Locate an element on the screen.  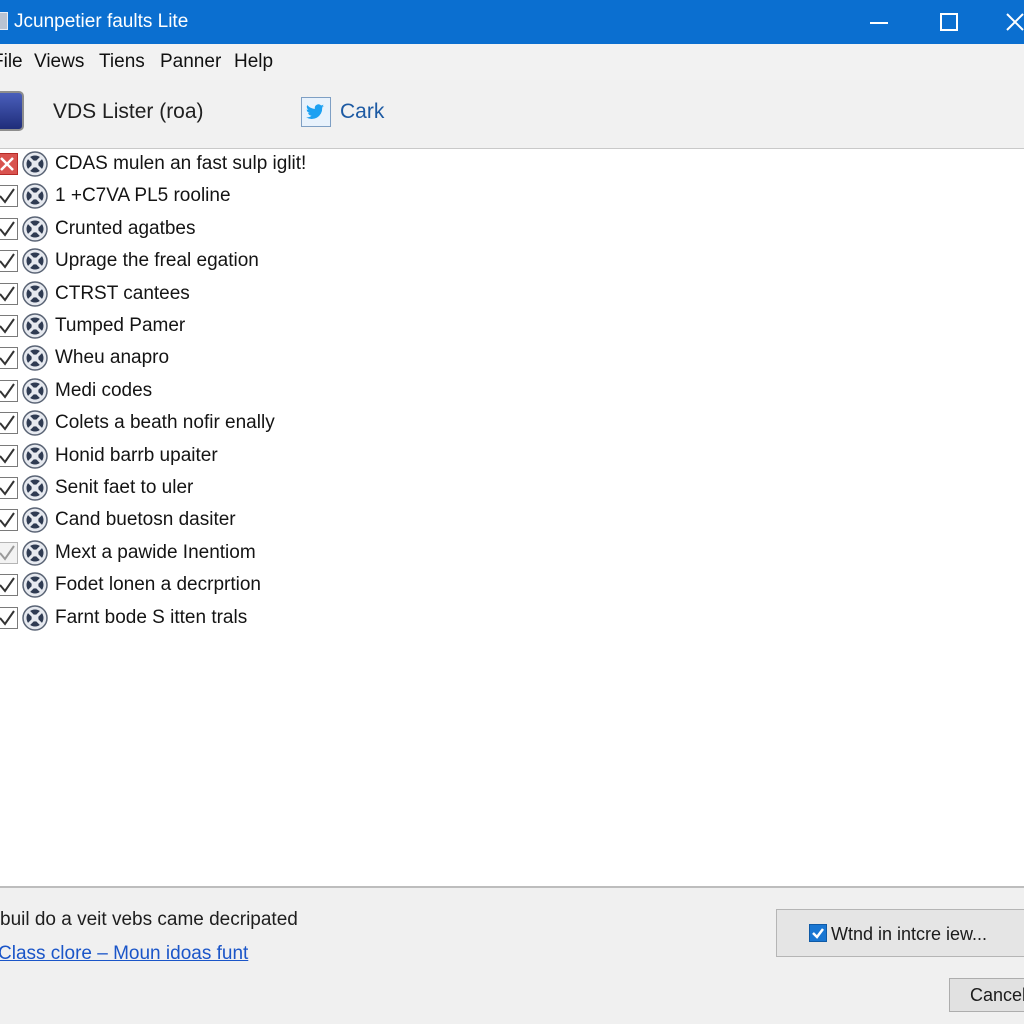
twitter-bird-icon is located at coordinates (316, 112).